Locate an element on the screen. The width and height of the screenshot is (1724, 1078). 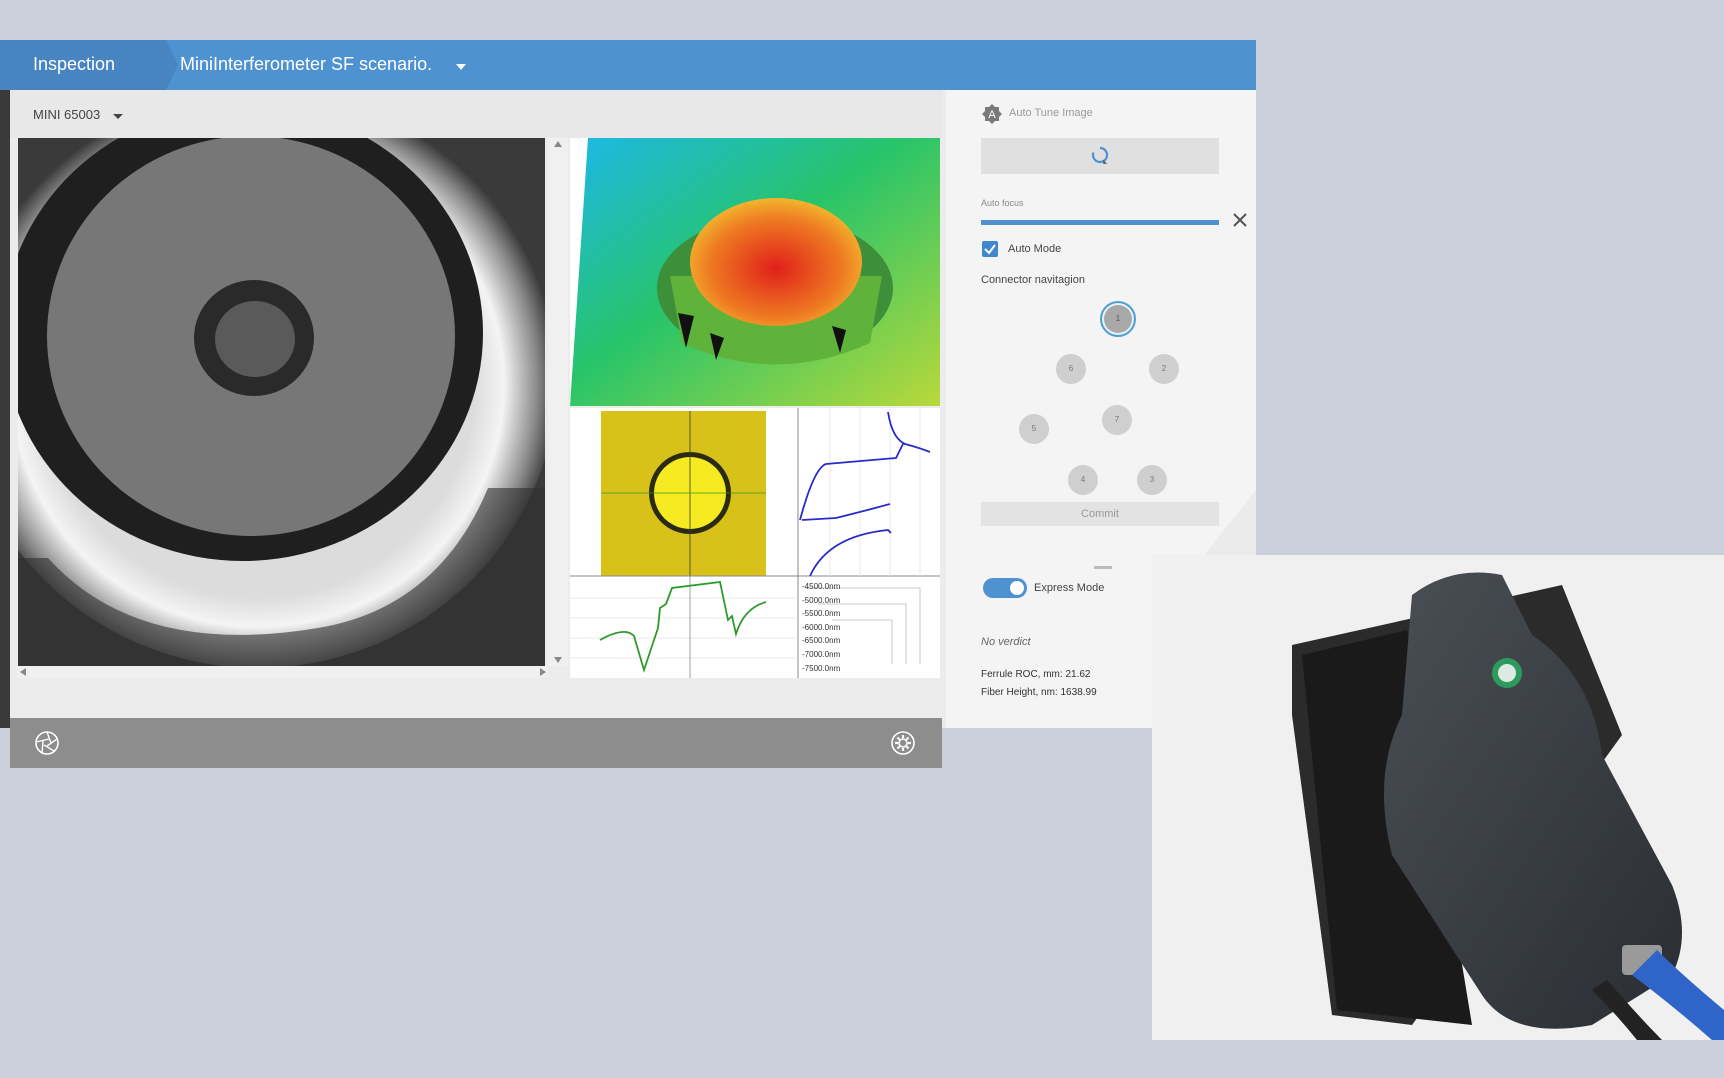
measurement-label: Fiber Height, nm: is located at coordinates (1019, 692).